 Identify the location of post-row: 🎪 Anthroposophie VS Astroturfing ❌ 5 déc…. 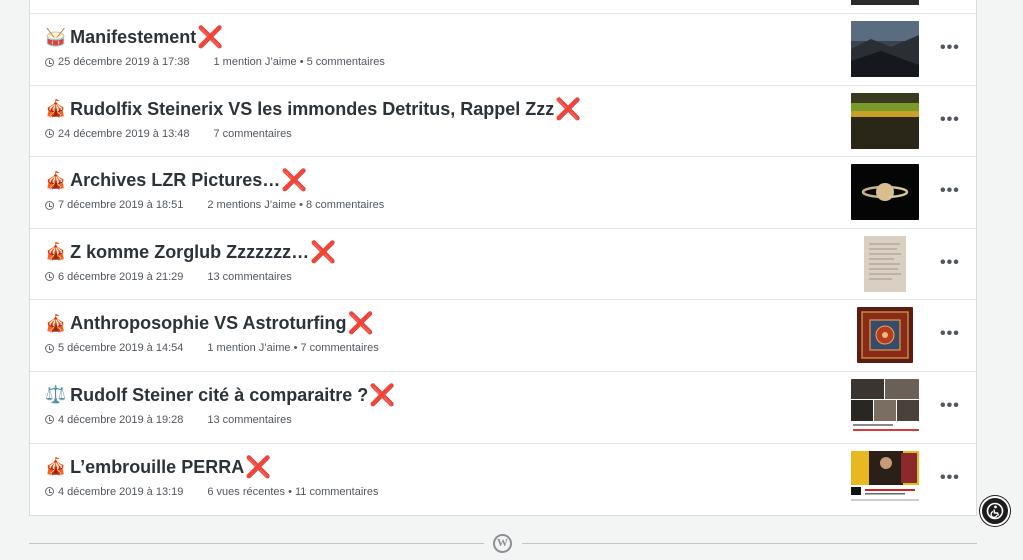
(503, 336).